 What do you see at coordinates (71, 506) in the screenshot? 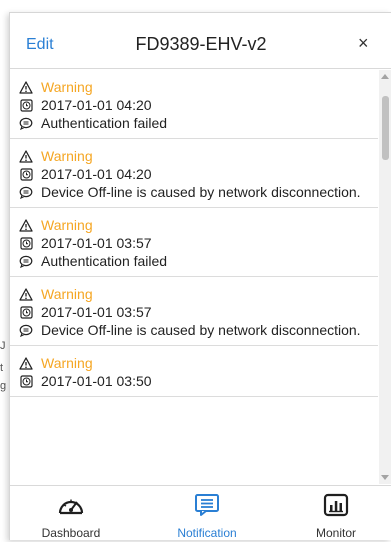
I see `gauge-icon` at bounding box center [71, 506].